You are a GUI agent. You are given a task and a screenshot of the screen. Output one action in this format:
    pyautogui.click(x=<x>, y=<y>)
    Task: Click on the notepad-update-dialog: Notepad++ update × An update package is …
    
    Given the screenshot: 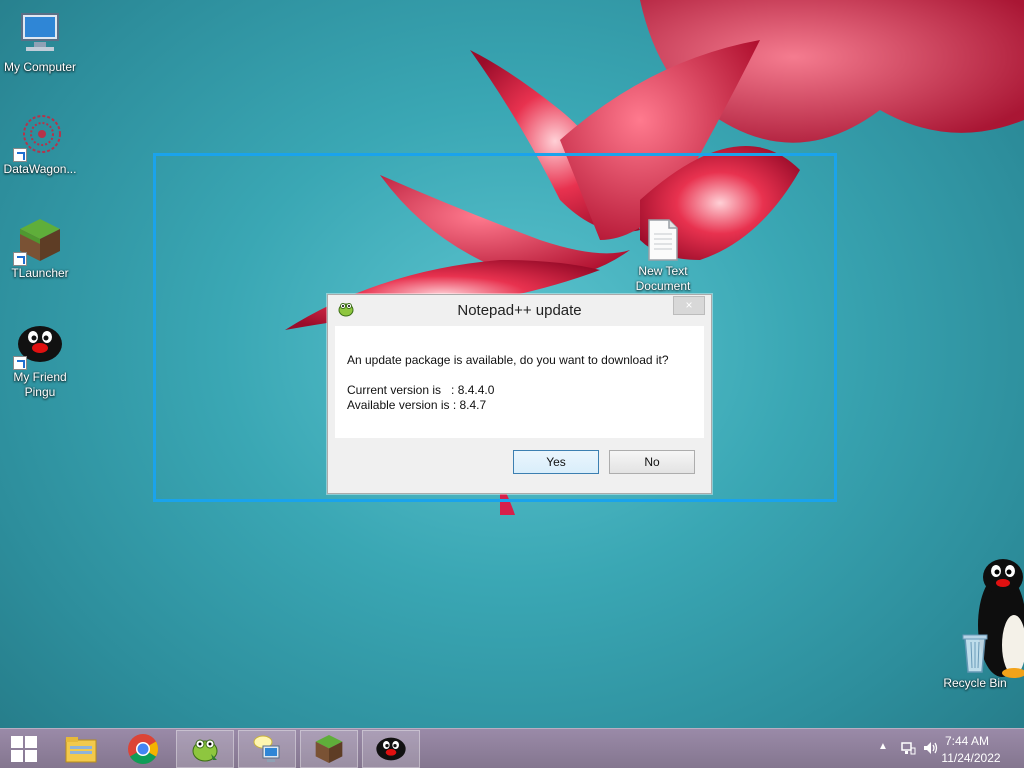 What is the action you would take?
    pyautogui.click(x=519, y=394)
    